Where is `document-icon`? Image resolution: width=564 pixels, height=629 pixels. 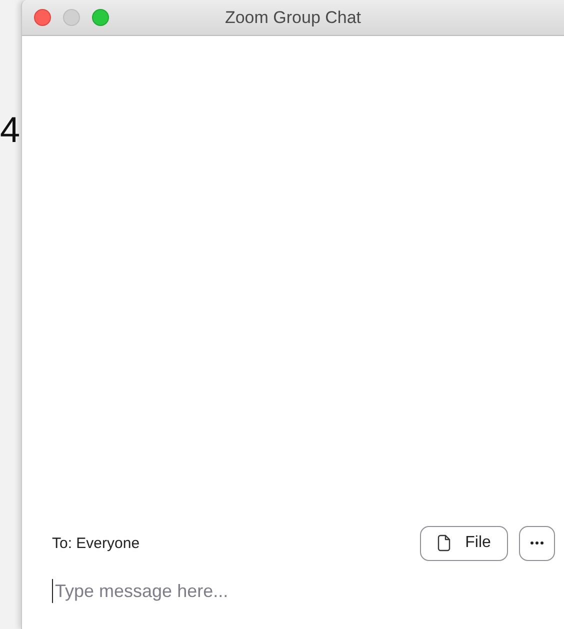 document-icon is located at coordinates (444, 543).